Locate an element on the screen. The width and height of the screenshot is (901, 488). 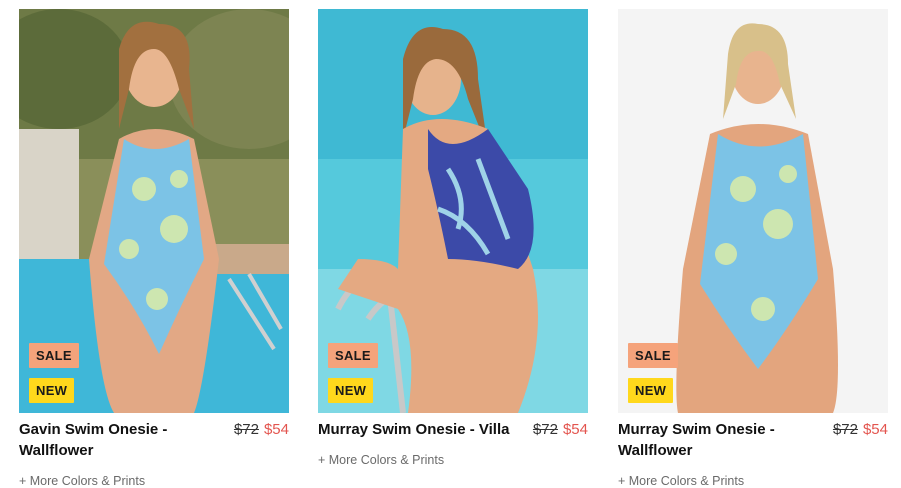
product-title-link: Gavin Swim Onesie - Wallflower is located at coordinates (110, 440).